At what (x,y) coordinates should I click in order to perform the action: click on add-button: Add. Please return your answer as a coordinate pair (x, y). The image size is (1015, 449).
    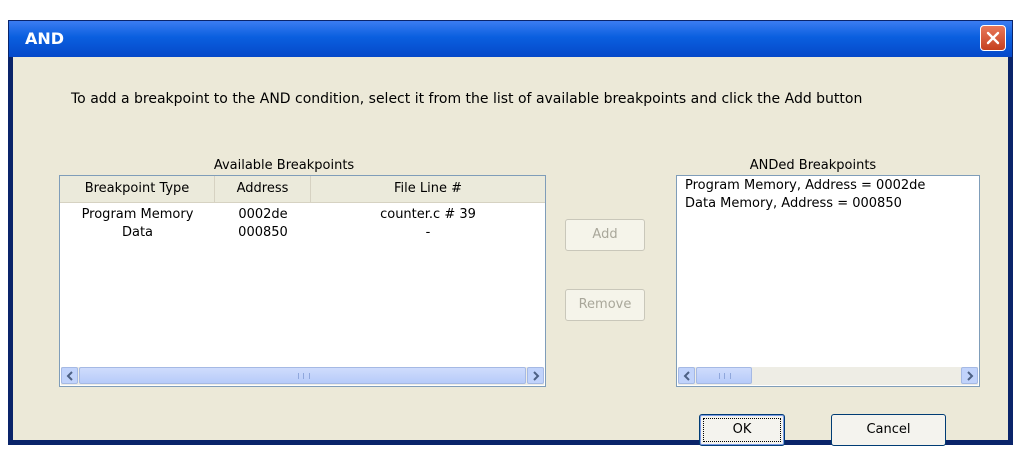
    Looking at the image, I should click on (605, 235).